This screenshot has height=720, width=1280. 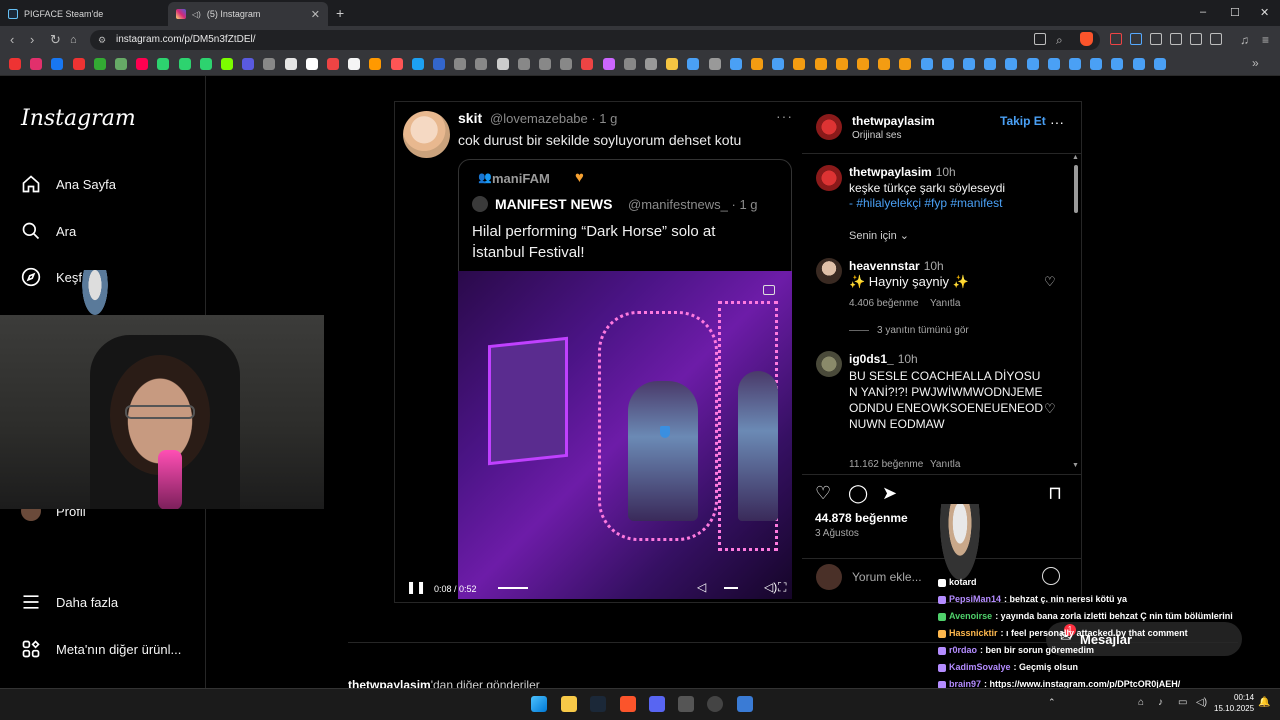 What do you see at coordinates (1040, 39) in the screenshot?
I see `cast-icon` at bounding box center [1040, 39].